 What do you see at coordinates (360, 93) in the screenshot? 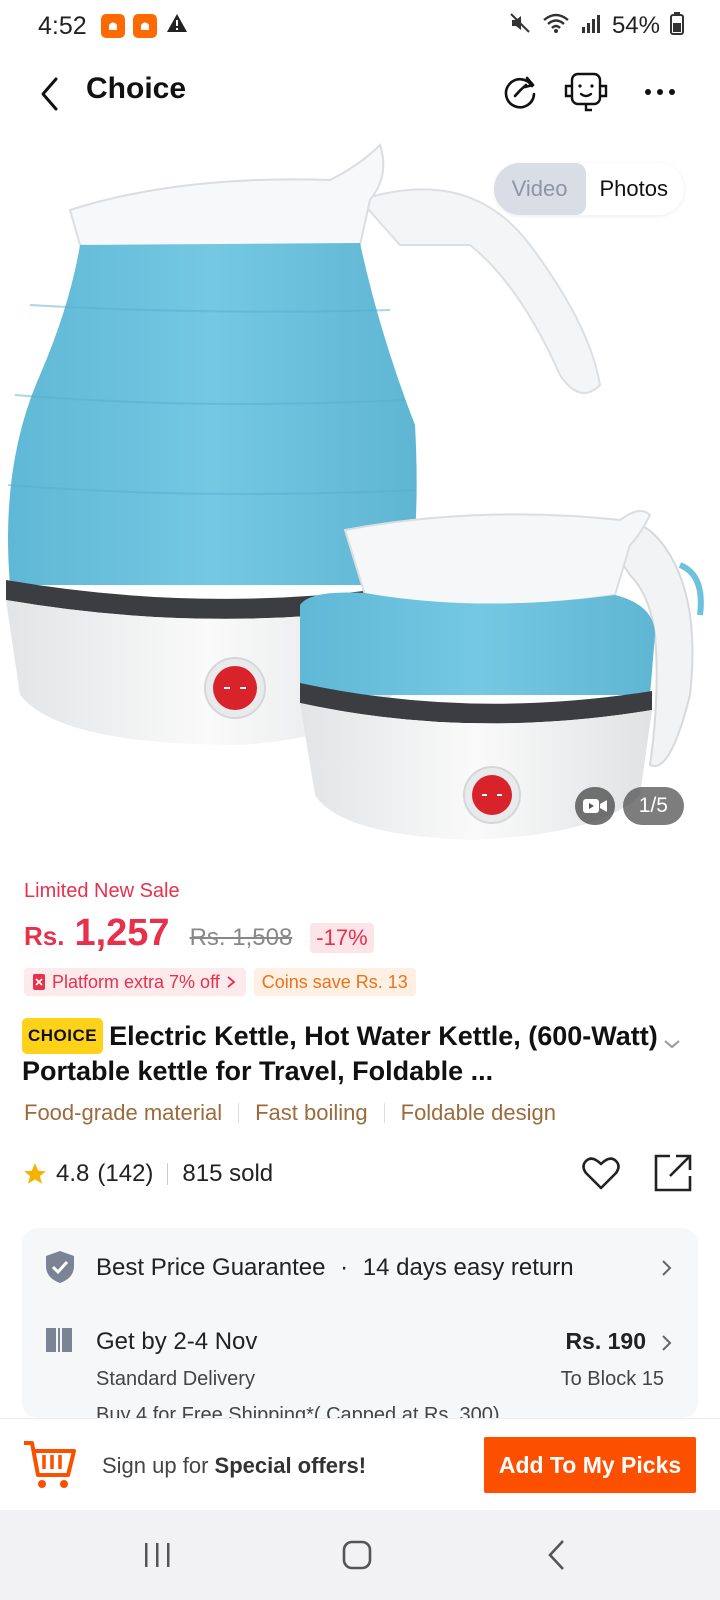
I see `top-nav: Choice` at bounding box center [360, 93].